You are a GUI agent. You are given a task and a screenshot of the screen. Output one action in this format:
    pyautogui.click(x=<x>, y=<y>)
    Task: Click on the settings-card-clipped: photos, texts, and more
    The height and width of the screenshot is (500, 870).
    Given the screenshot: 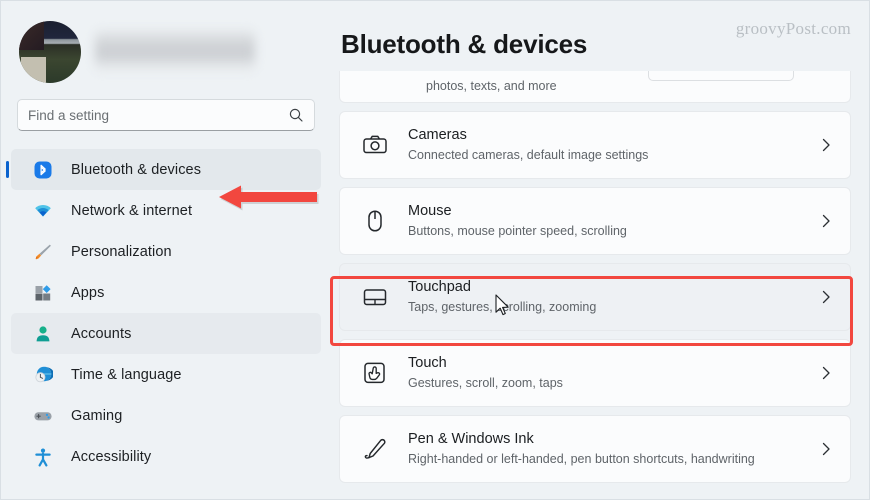 What is the action you would take?
    pyautogui.click(x=595, y=87)
    